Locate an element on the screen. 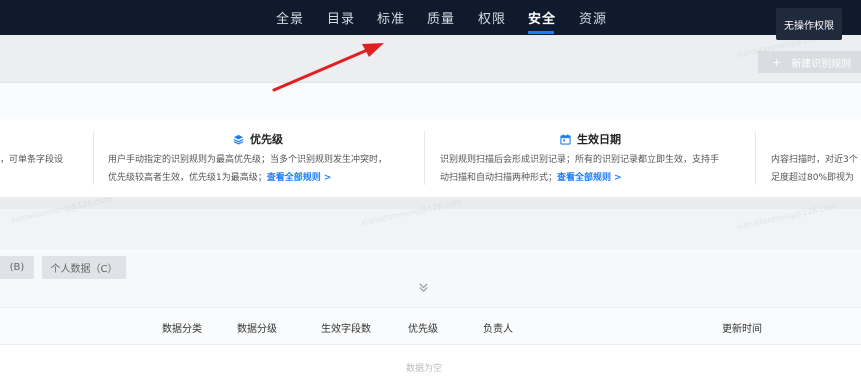 The image size is (861, 382). card1-text: ，可单条字段设 is located at coordinates (32, 160).